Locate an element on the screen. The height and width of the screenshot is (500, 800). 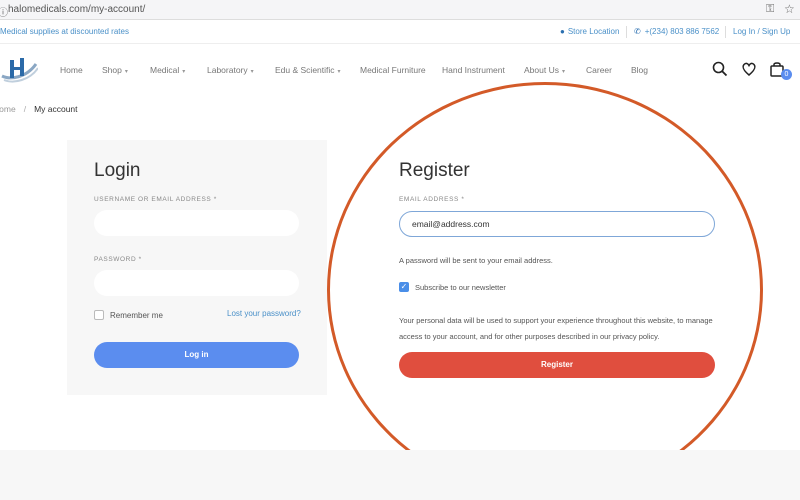
cart-count-badge: 0 is located at coordinates (786, 74).